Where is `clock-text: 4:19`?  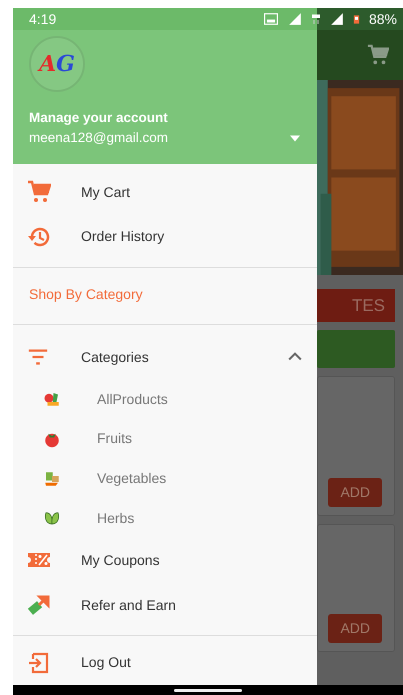
clock-text: 4:19 is located at coordinates (42, 19).